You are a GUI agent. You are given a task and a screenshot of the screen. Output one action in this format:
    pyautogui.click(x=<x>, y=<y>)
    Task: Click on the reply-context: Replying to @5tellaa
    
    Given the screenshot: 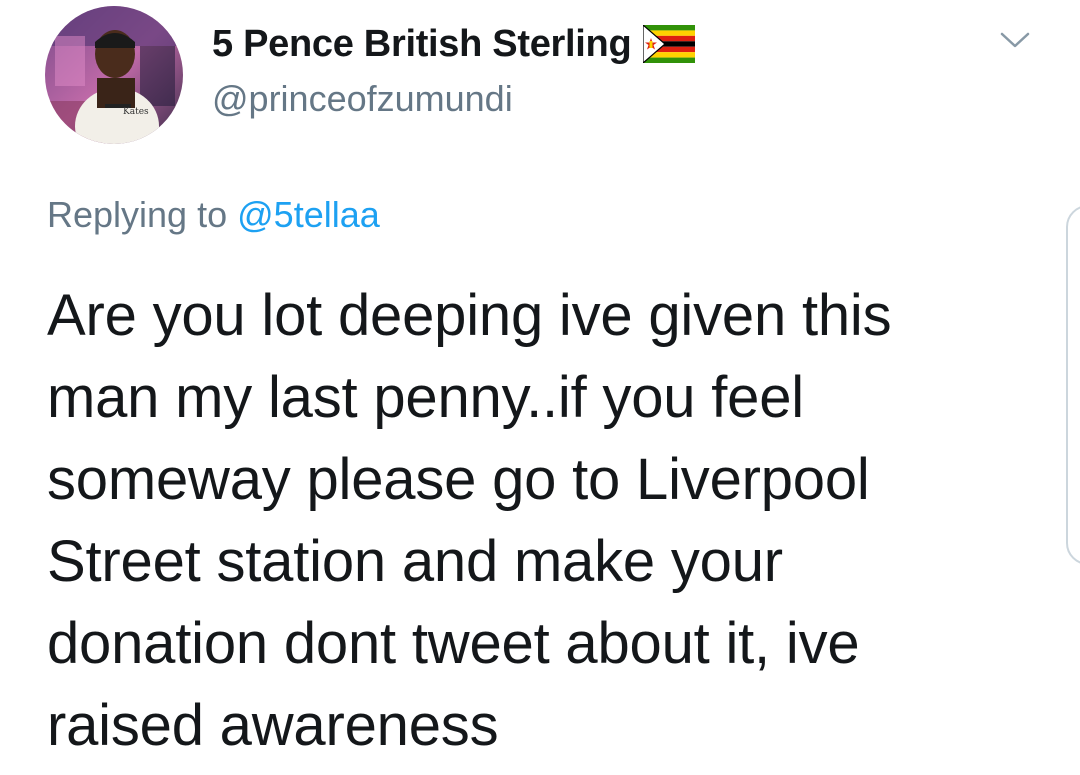 What is the action you would take?
    pyautogui.click(x=213, y=215)
    